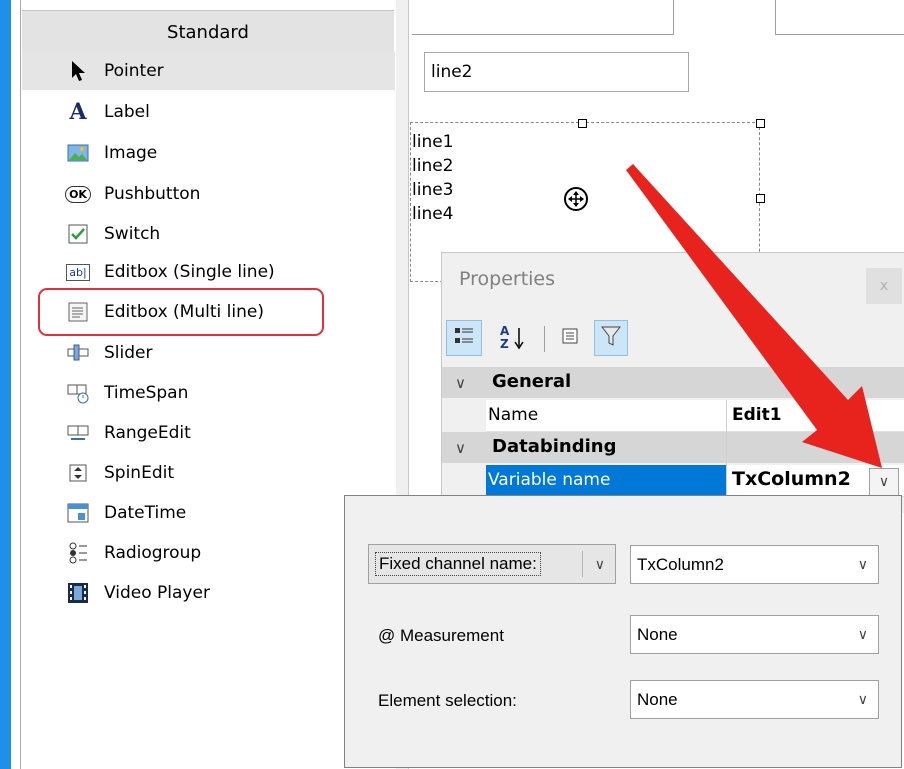 This screenshot has width=904, height=769. What do you see at coordinates (544, 339) in the screenshot?
I see `toolbar-separator` at bounding box center [544, 339].